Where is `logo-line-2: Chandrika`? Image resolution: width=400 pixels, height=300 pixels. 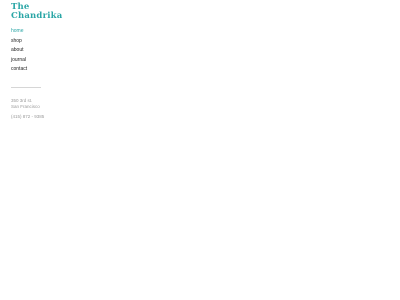
logo-line-2: Chandrika is located at coordinates (37, 15).